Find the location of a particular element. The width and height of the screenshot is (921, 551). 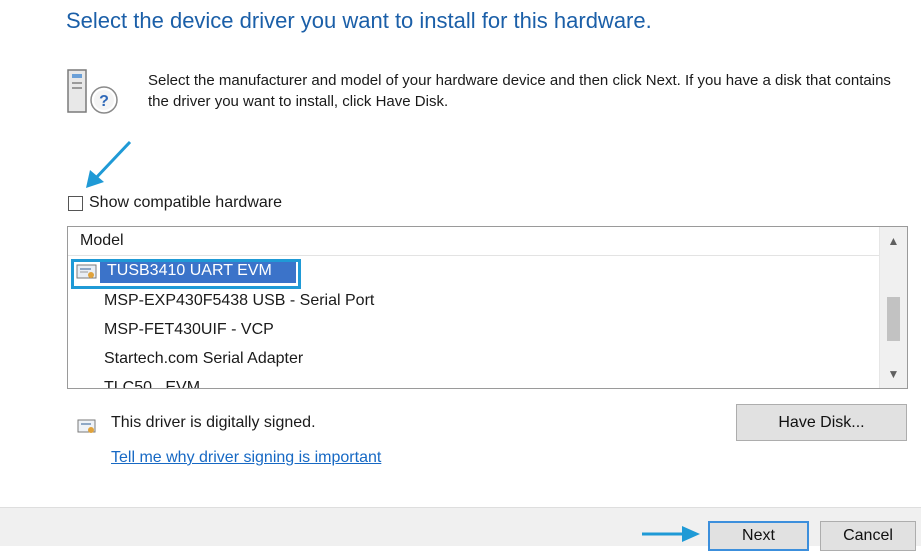

list-item: TLC50...EVM is located at coordinates (474, 382).